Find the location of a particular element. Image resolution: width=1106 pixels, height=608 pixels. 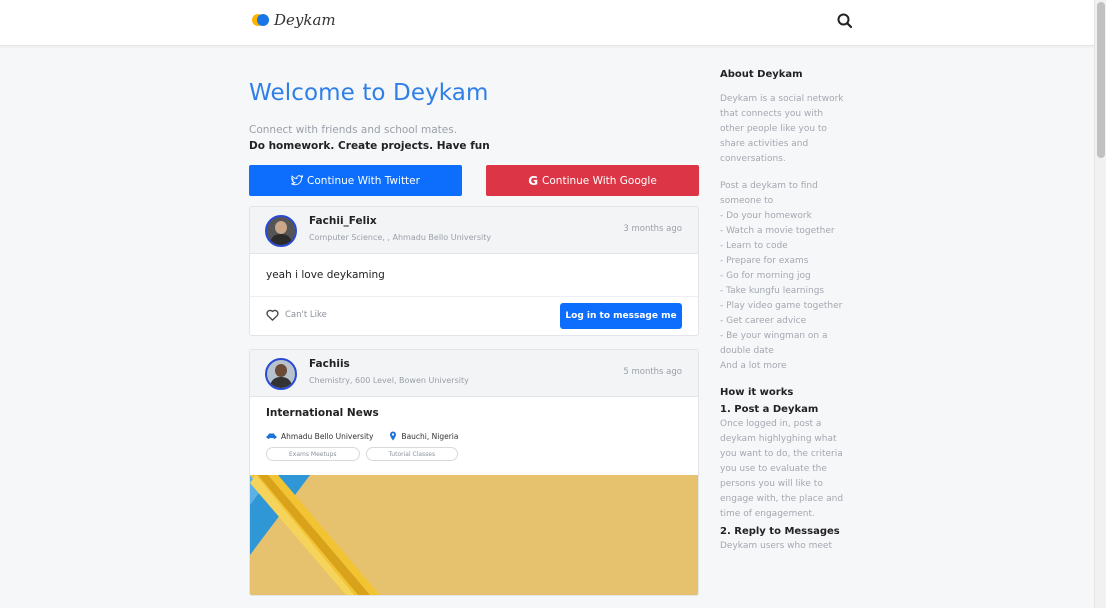

step-text: Deykam users who meet is located at coordinates (776, 546).